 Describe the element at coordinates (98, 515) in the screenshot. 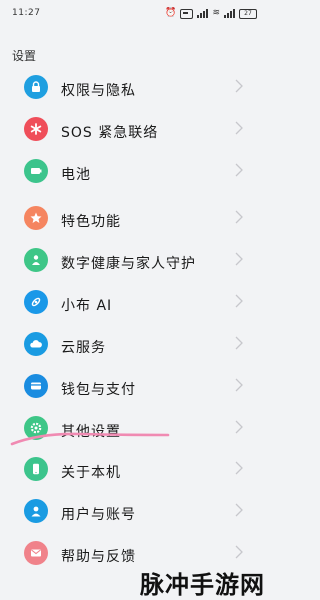

I see `settings-item-label: 用户与账号` at that location.